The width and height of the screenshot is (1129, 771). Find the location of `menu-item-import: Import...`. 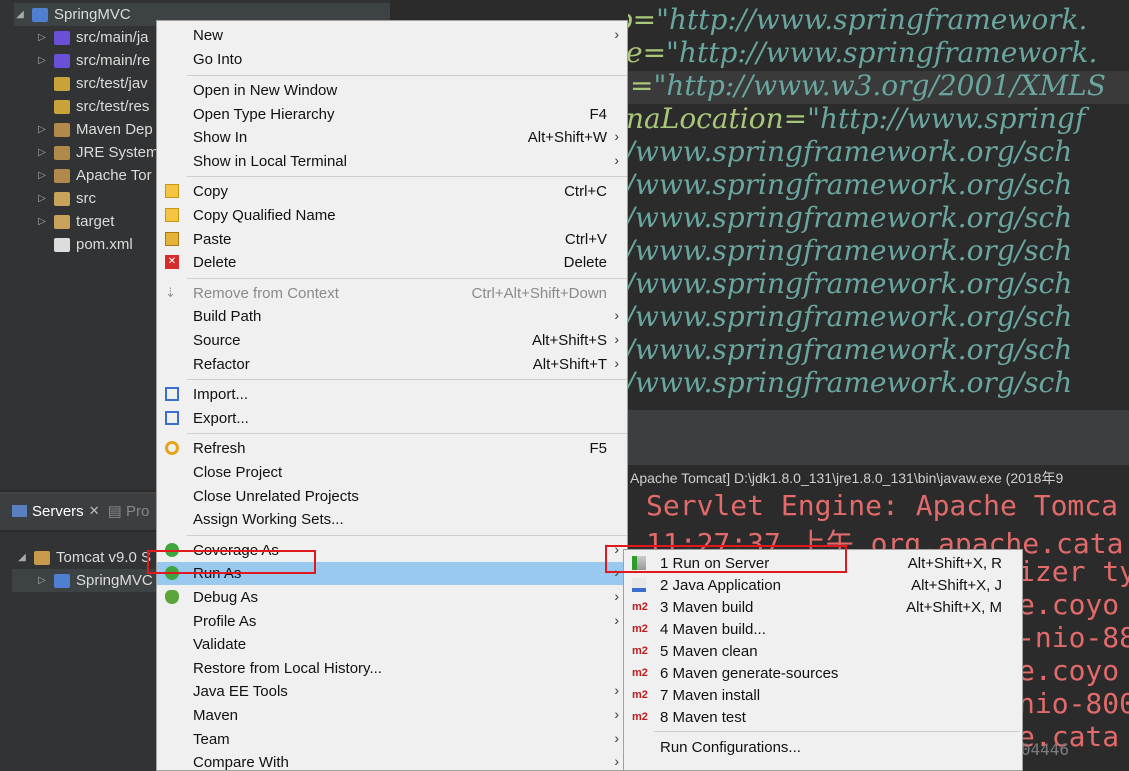

menu-item-import: Import... is located at coordinates (392, 394).